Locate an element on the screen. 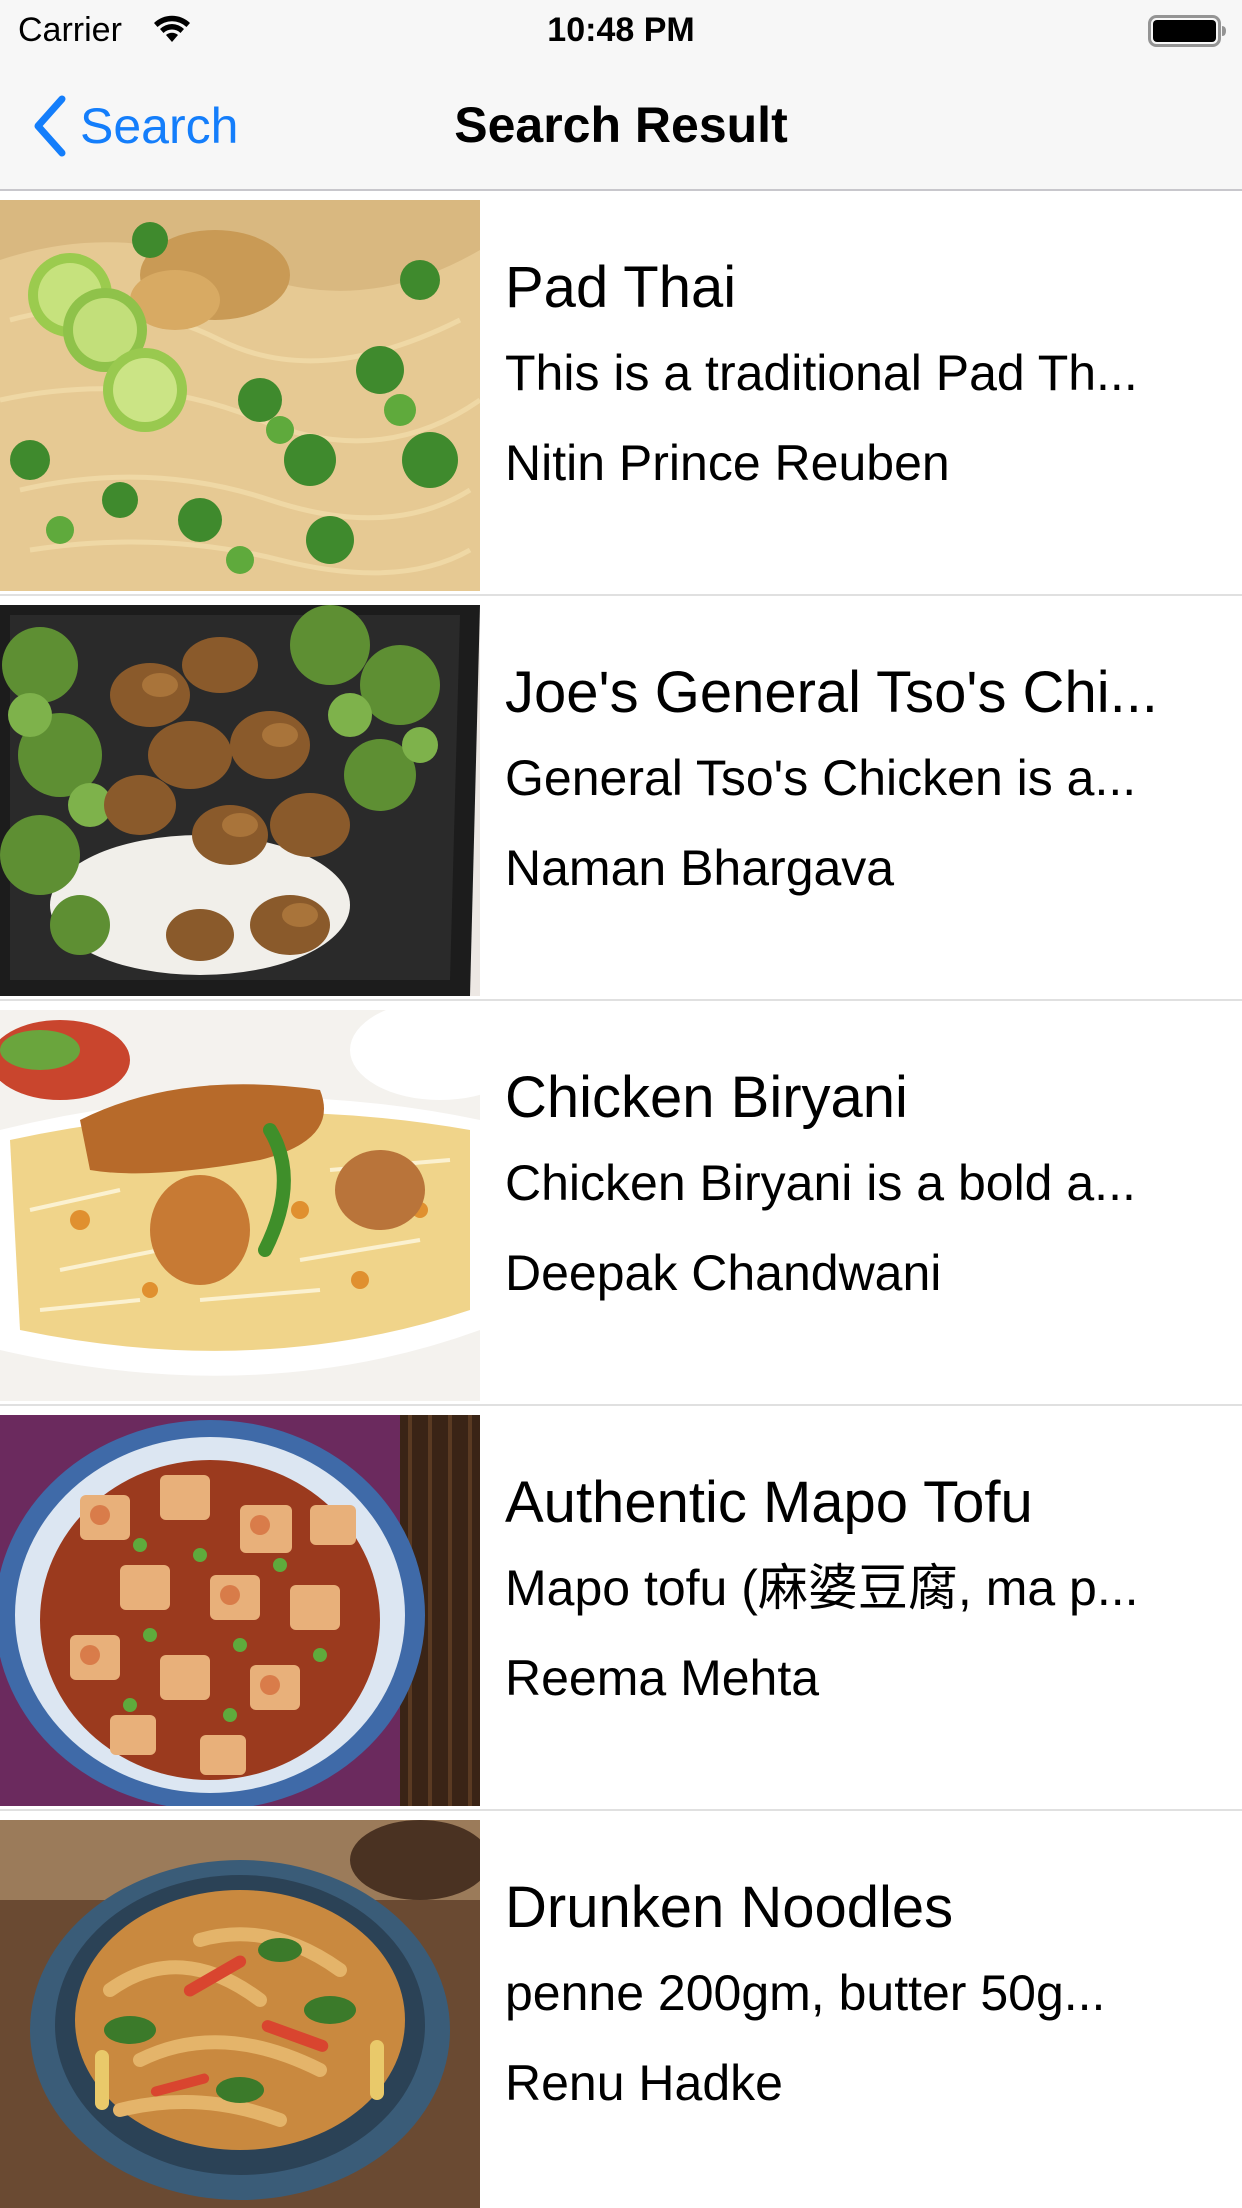 This screenshot has height=2208, width=1242. pad-thai-photo is located at coordinates (240, 395).